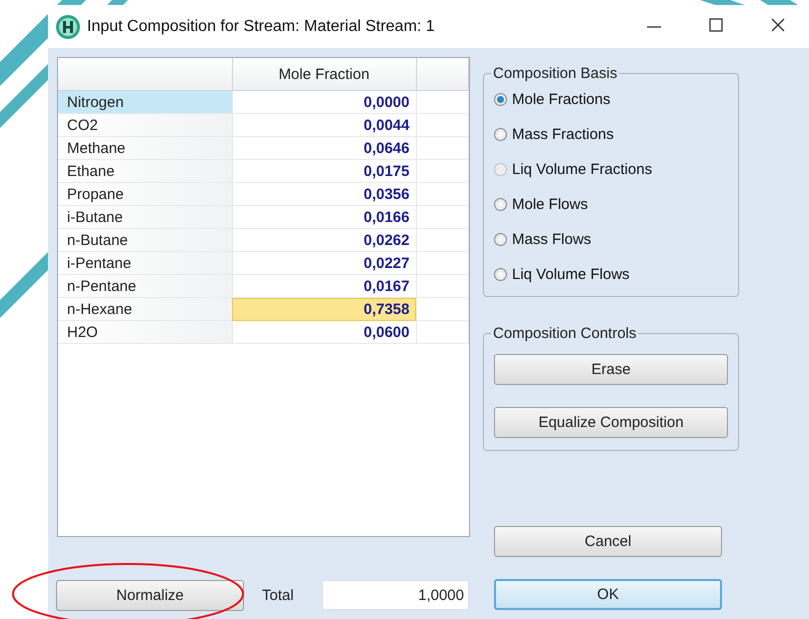 The width and height of the screenshot is (809, 619). What do you see at coordinates (324, 240) in the screenshot?
I see `mole-fraction-cell: 0,0262` at bounding box center [324, 240].